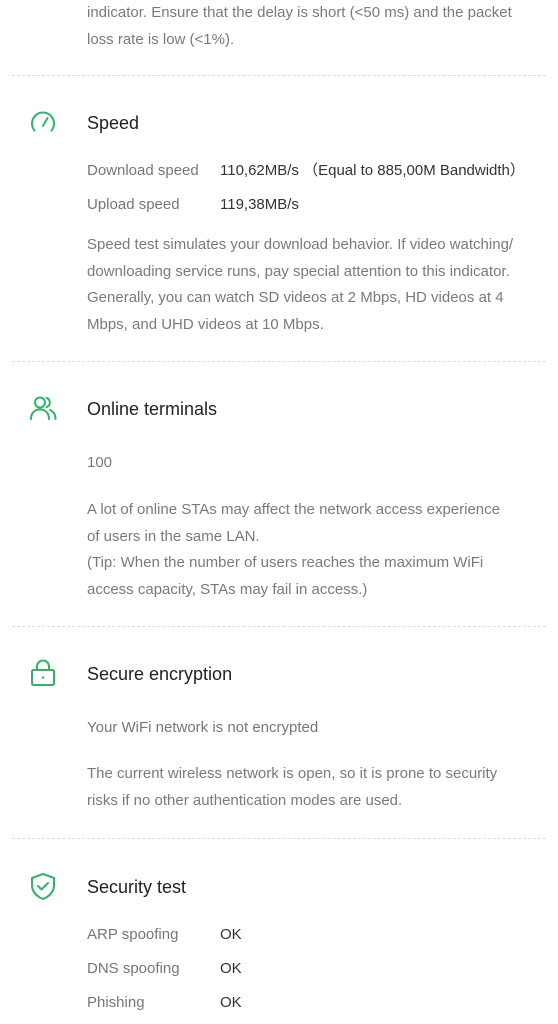 The width and height of the screenshot is (558, 1024). What do you see at coordinates (133, 204) in the screenshot?
I see `upload-speed-label: Upload speed` at bounding box center [133, 204].